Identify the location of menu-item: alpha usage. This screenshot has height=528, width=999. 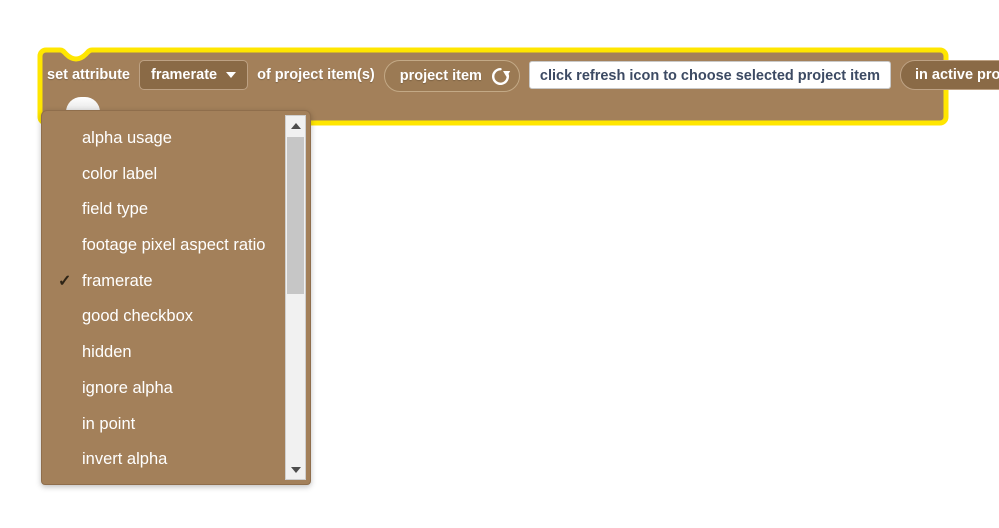
(163, 139).